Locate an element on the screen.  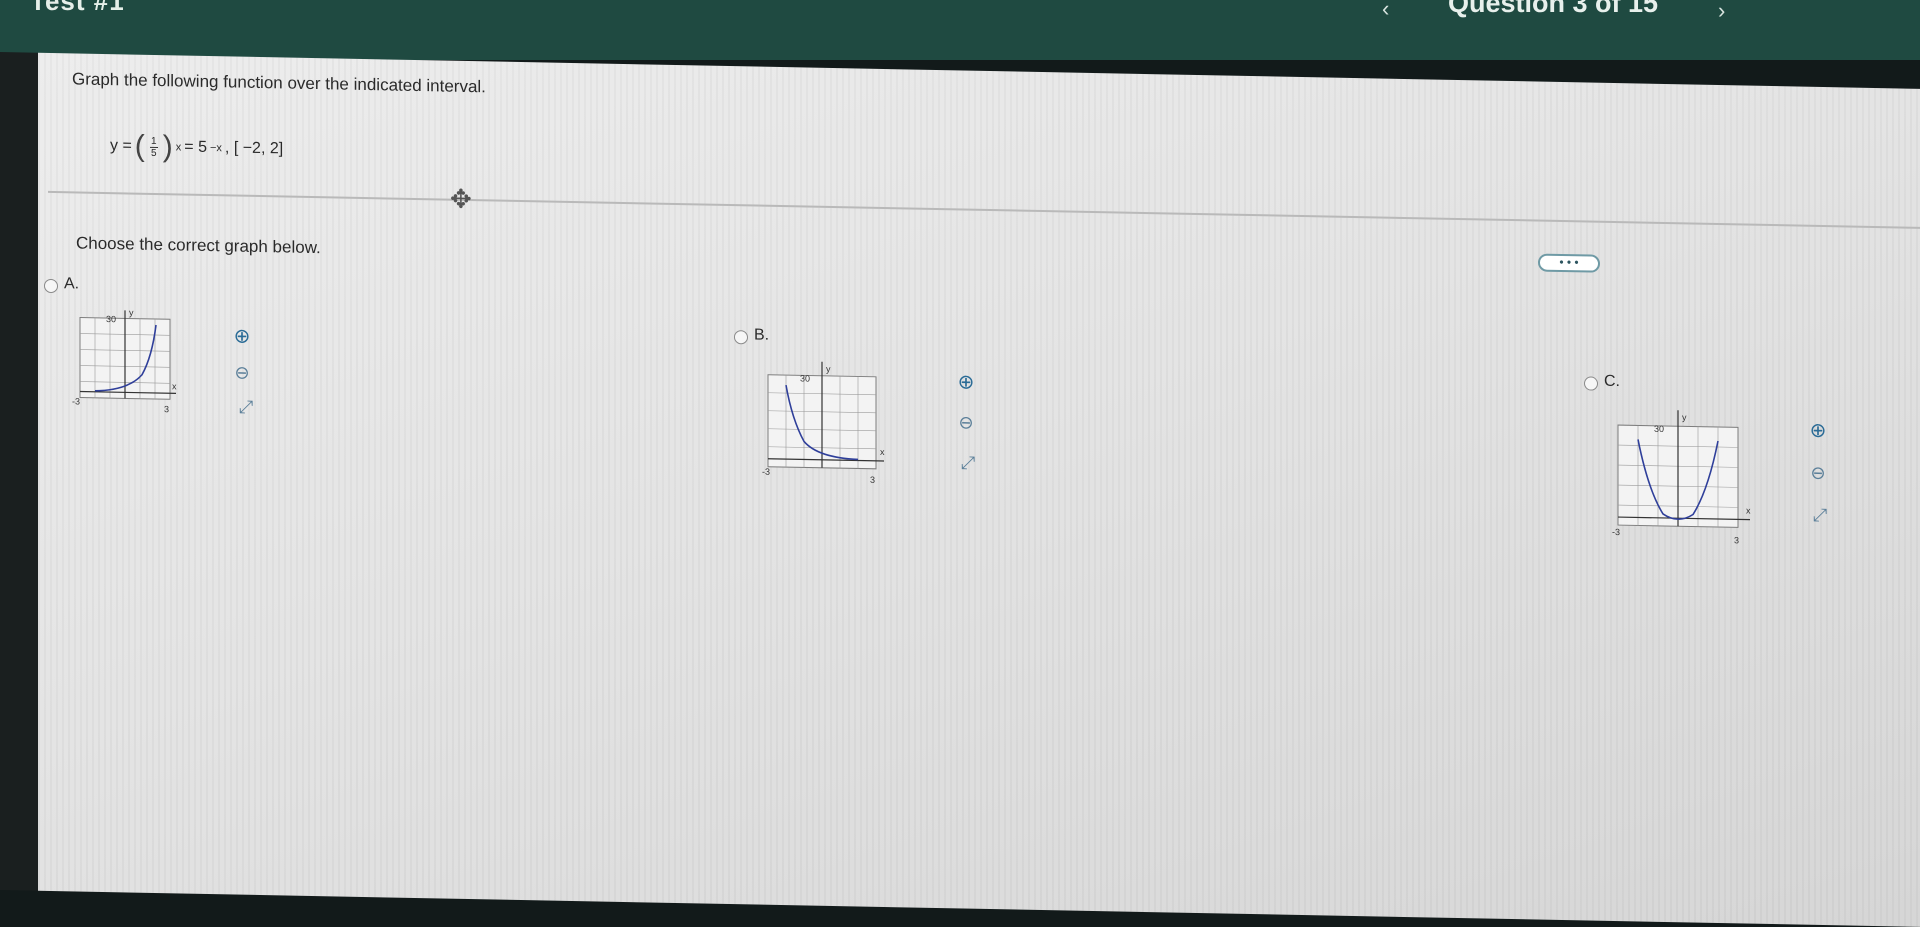
option-c-label: C. is located at coordinates (1612, 381).